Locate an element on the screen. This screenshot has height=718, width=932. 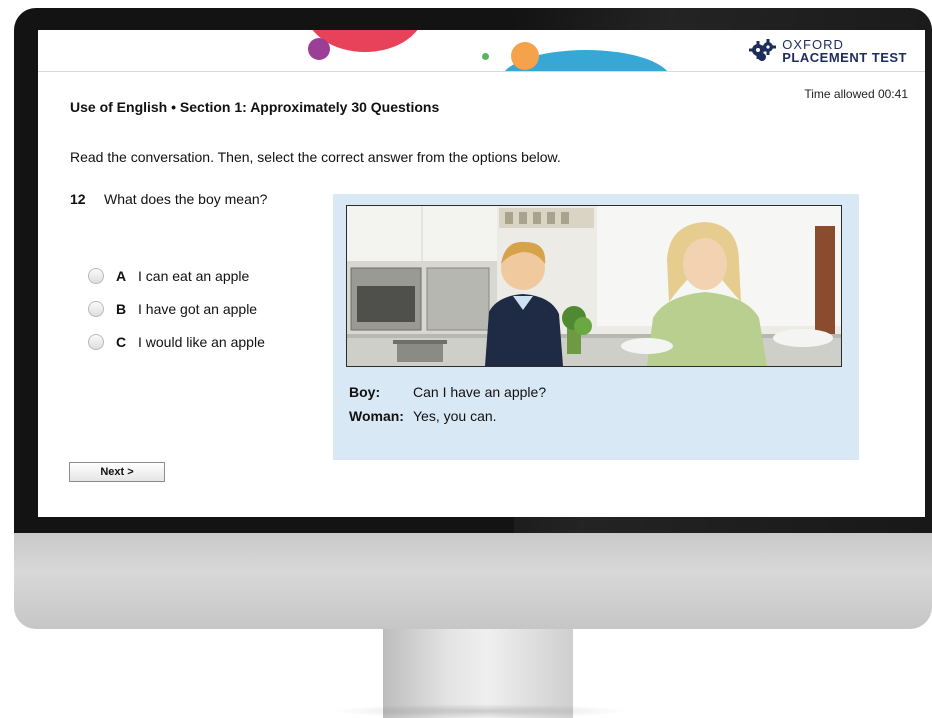
radio-button-b is located at coordinates (96, 308).